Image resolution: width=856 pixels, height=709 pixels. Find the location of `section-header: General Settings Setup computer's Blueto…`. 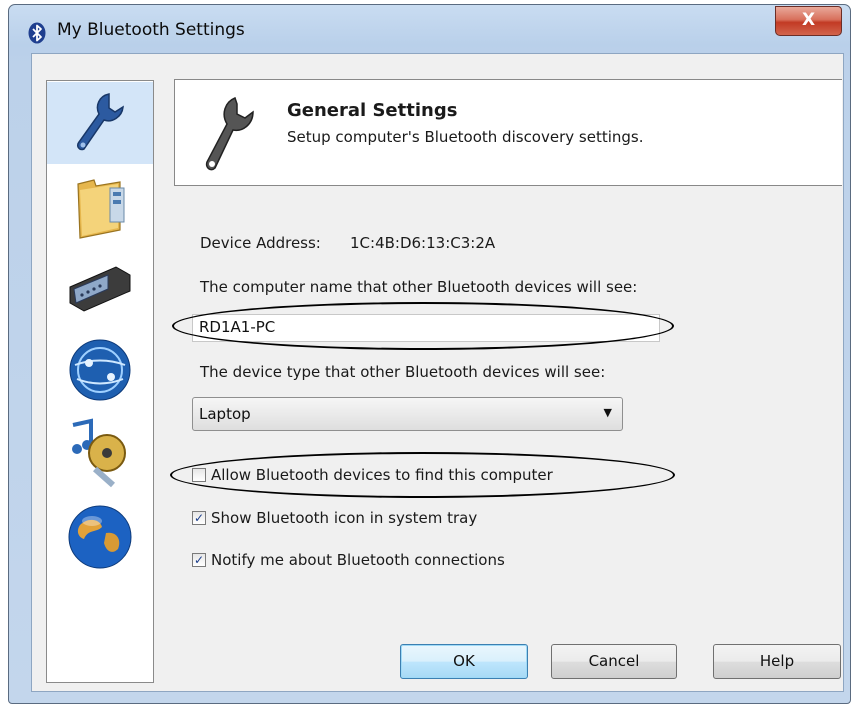

section-header: General Settings Setup computer's Blueto… is located at coordinates (508, 132).